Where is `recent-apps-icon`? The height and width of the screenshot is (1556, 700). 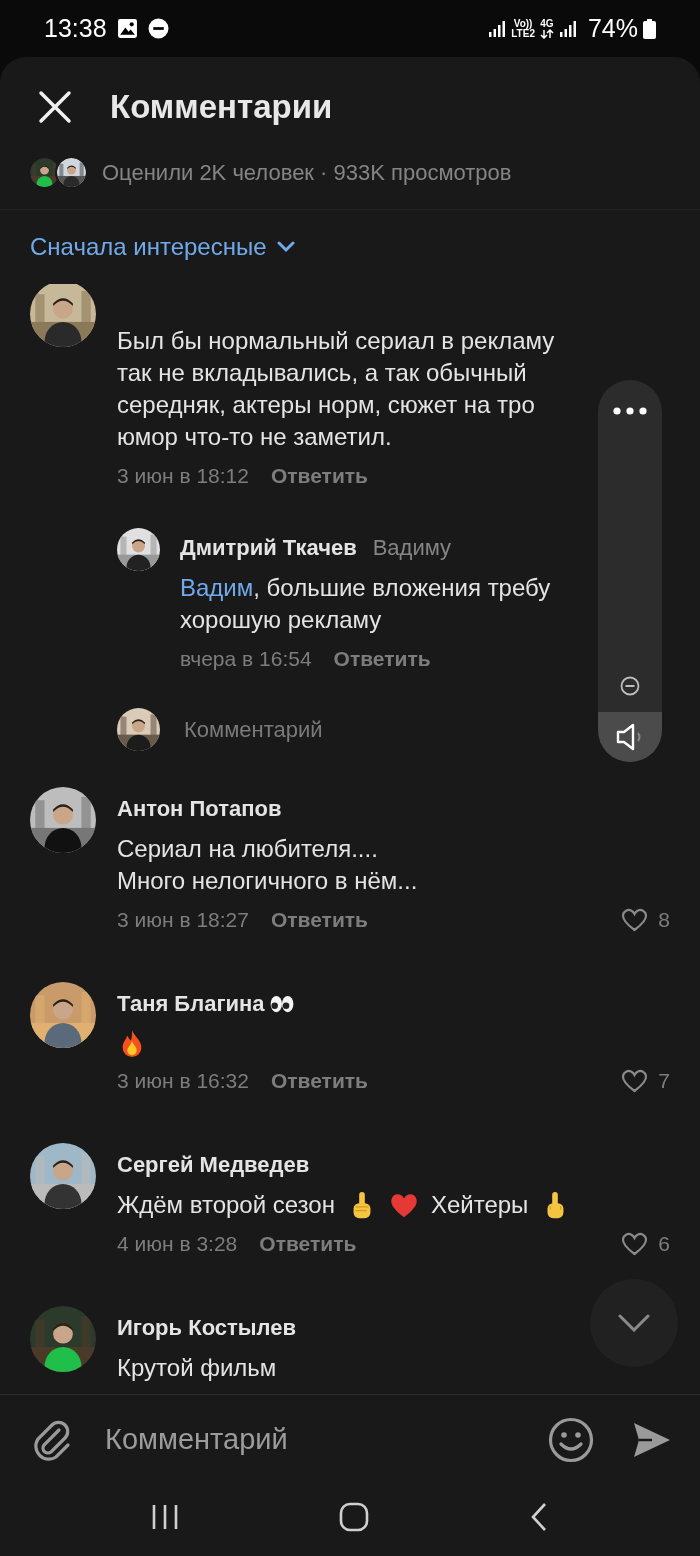
recent-apps-icon is located at coordinates (165, 1517).